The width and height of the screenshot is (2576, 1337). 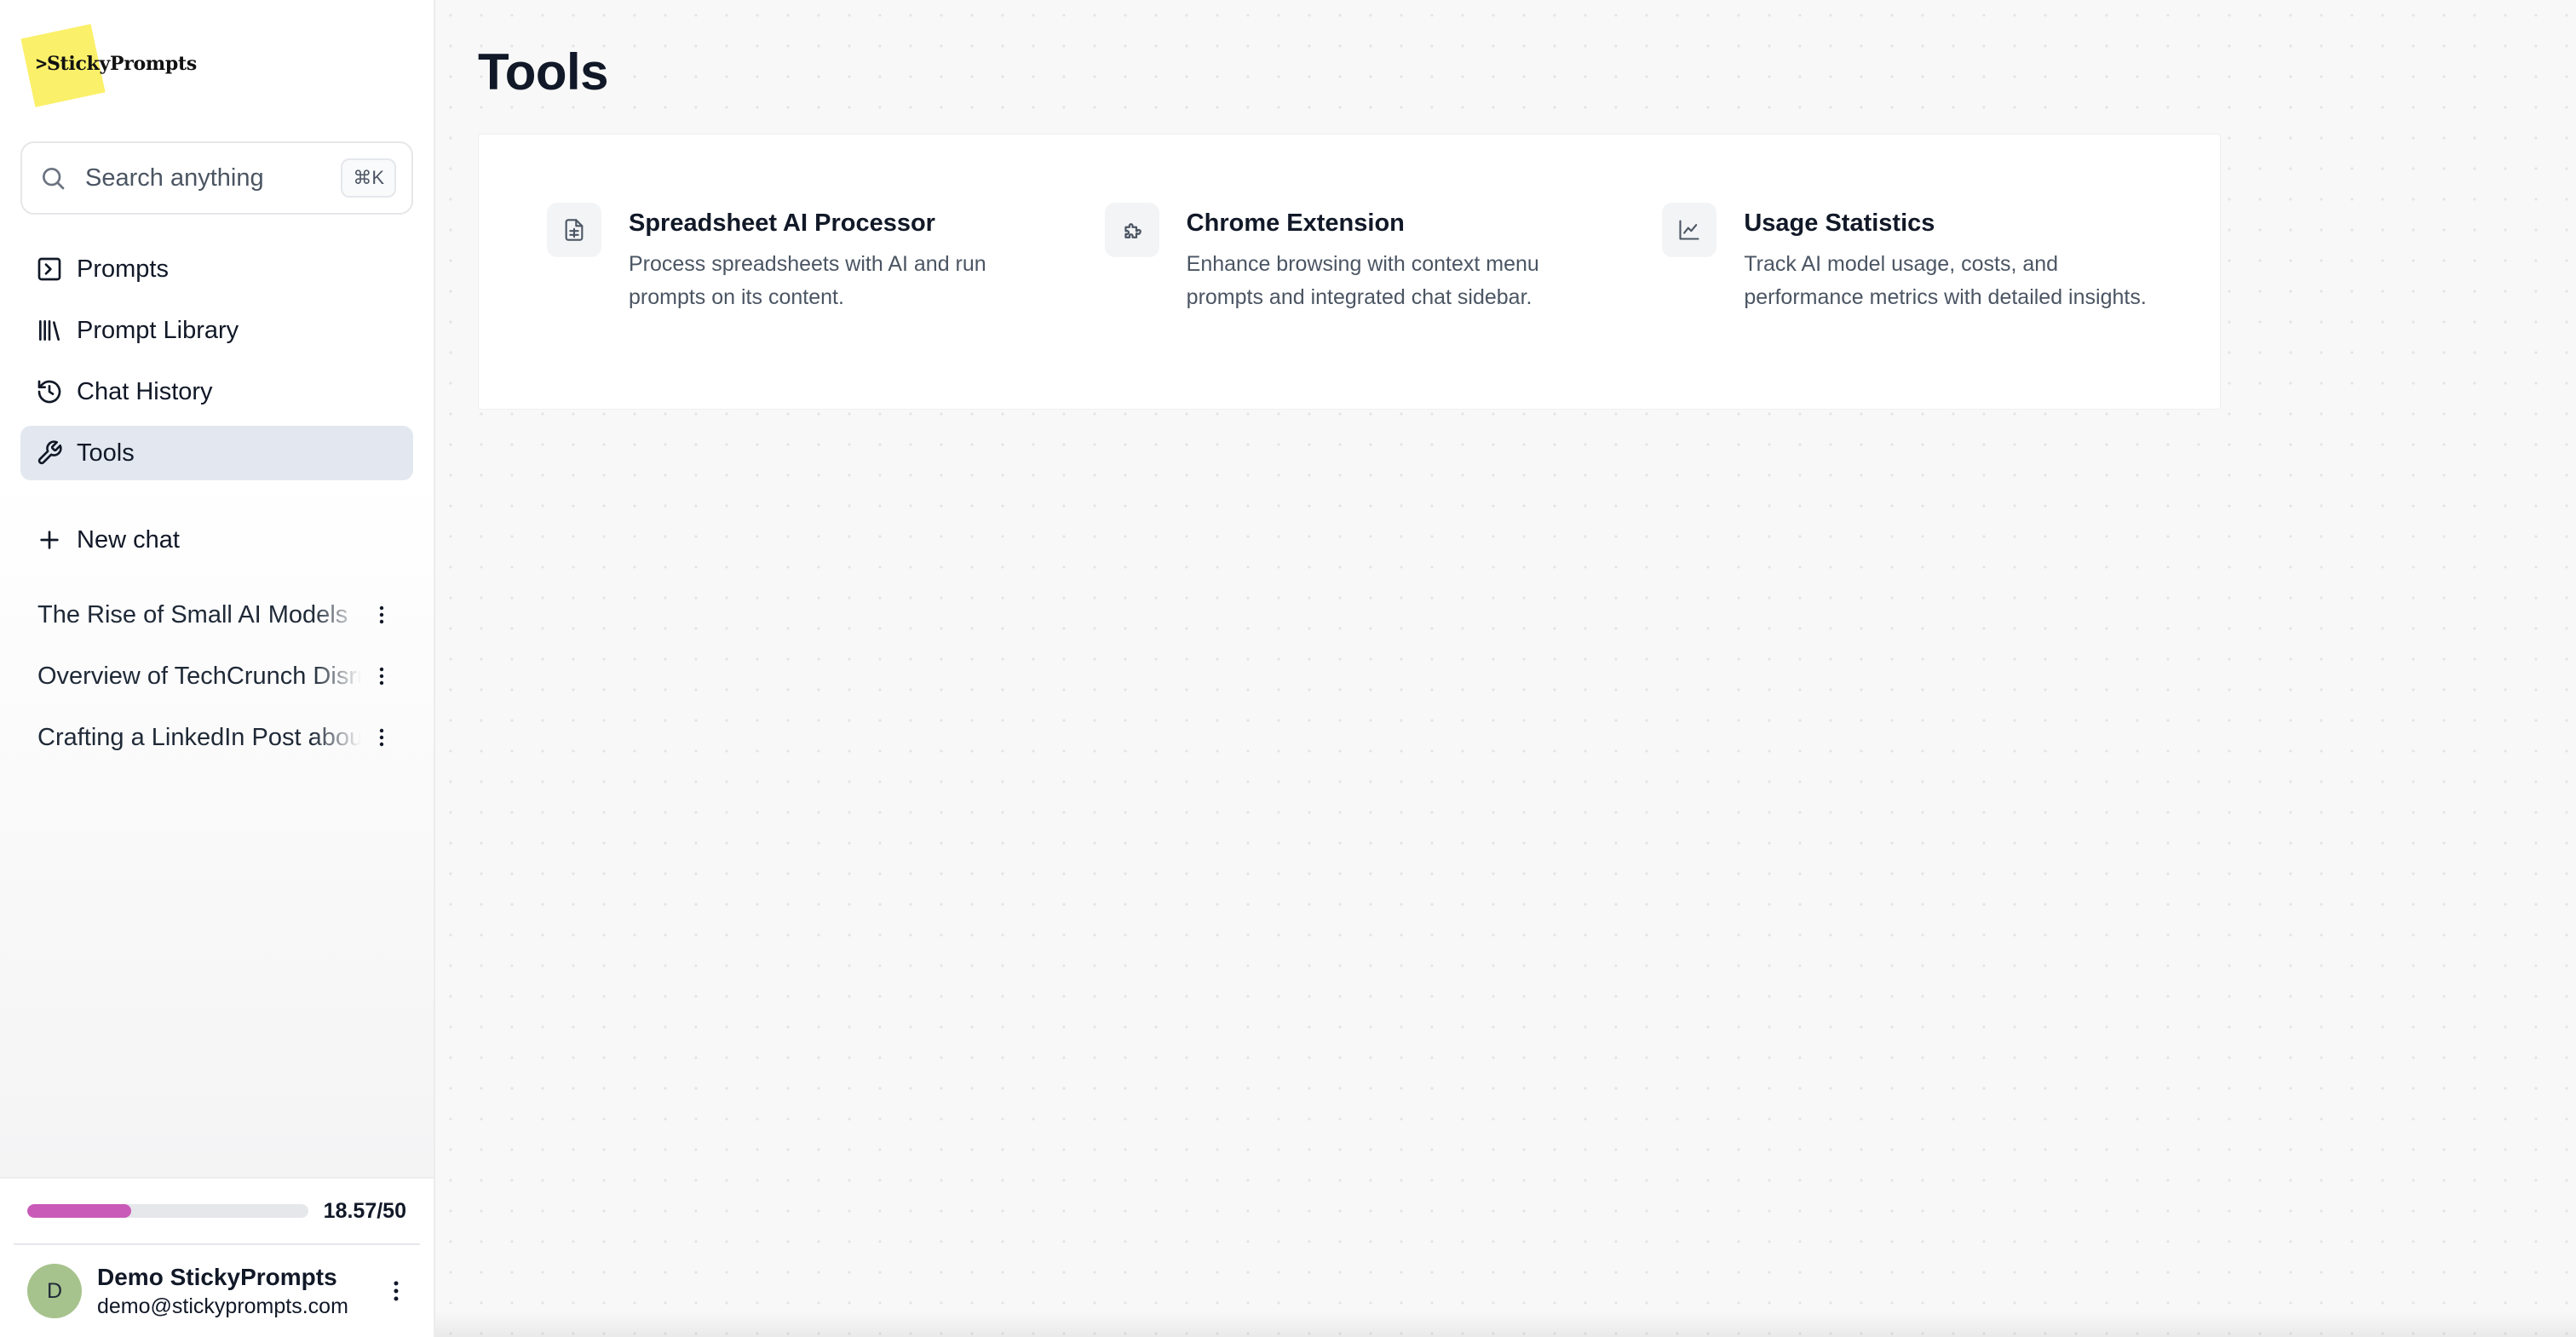 I want to click on new-chat-button: New chat, so click(x=217, y=539).